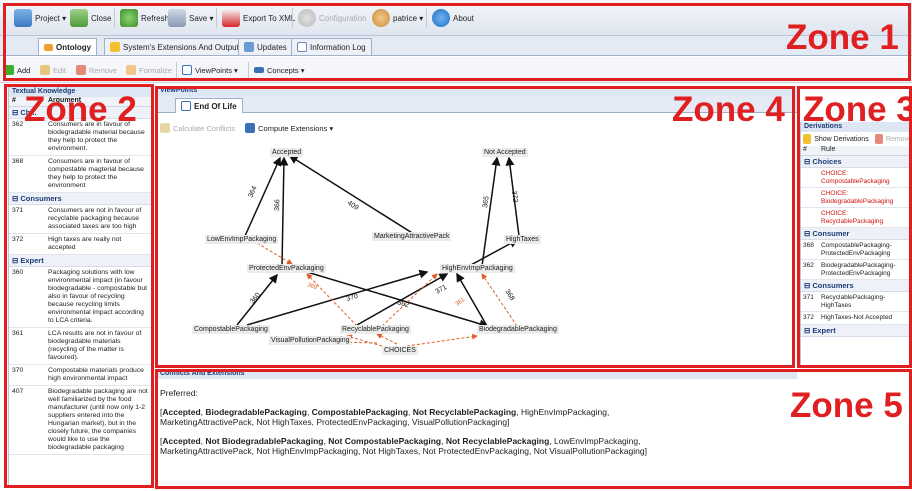 This screenshot has height=491, width=912. I want to click on zone-1-label: Zone 1, so click(842, 37).